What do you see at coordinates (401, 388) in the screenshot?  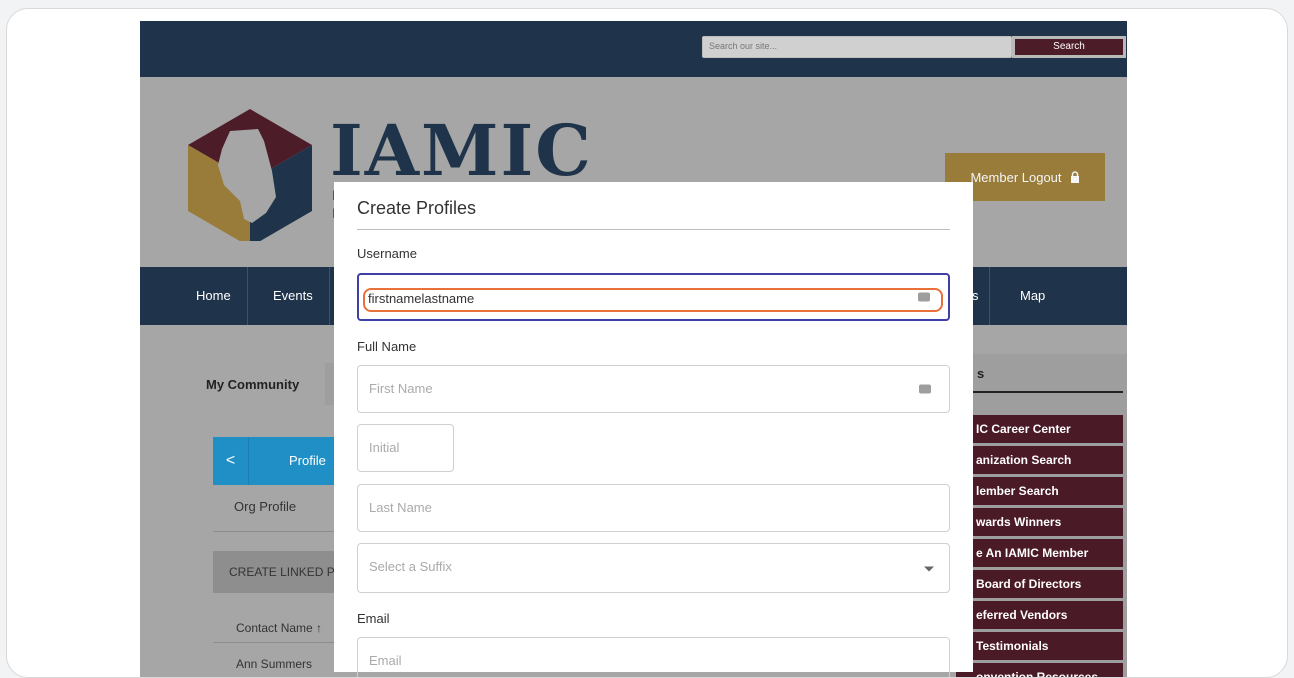 I see `first-name-placeholder: First Name` at bounding box center [401, 388].